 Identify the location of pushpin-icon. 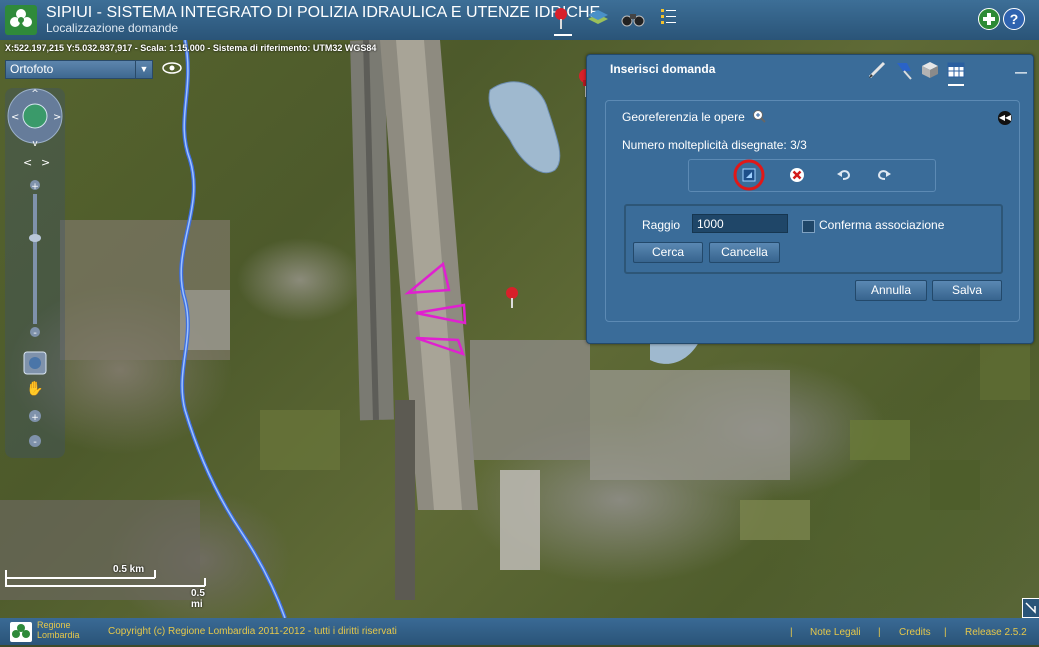
(561, 18).